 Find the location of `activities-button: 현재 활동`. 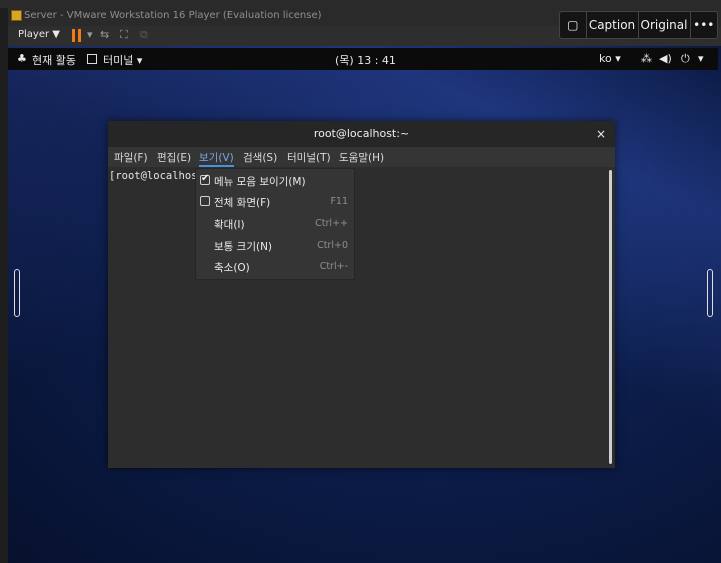

activities-button: 현재 활동 is located at coordinates (54, 60).